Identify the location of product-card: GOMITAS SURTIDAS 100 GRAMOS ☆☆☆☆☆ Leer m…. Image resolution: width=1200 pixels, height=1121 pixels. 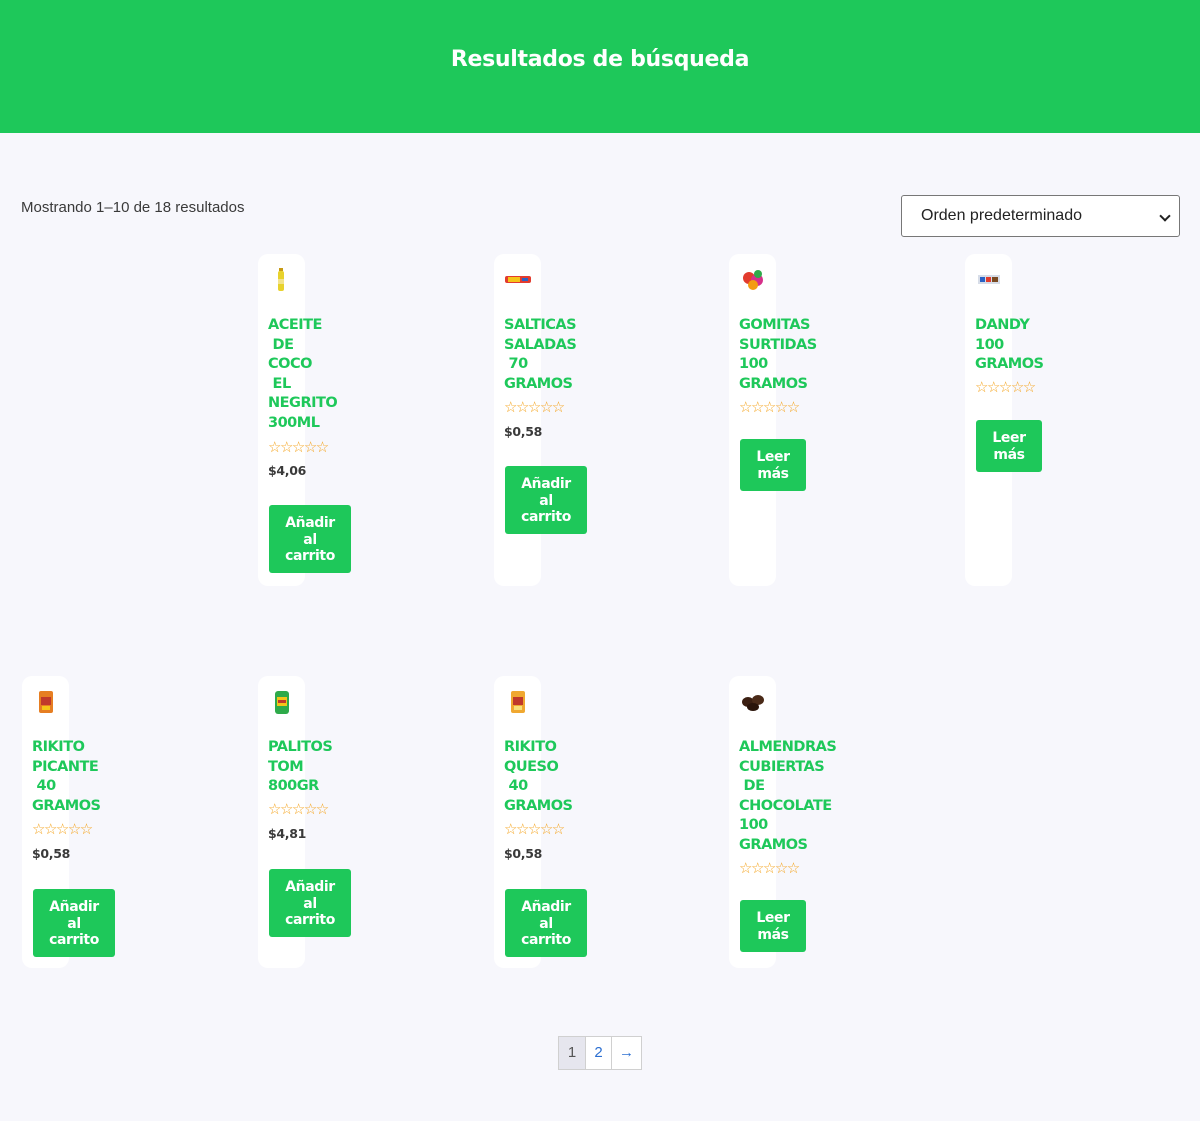
(773, 420).